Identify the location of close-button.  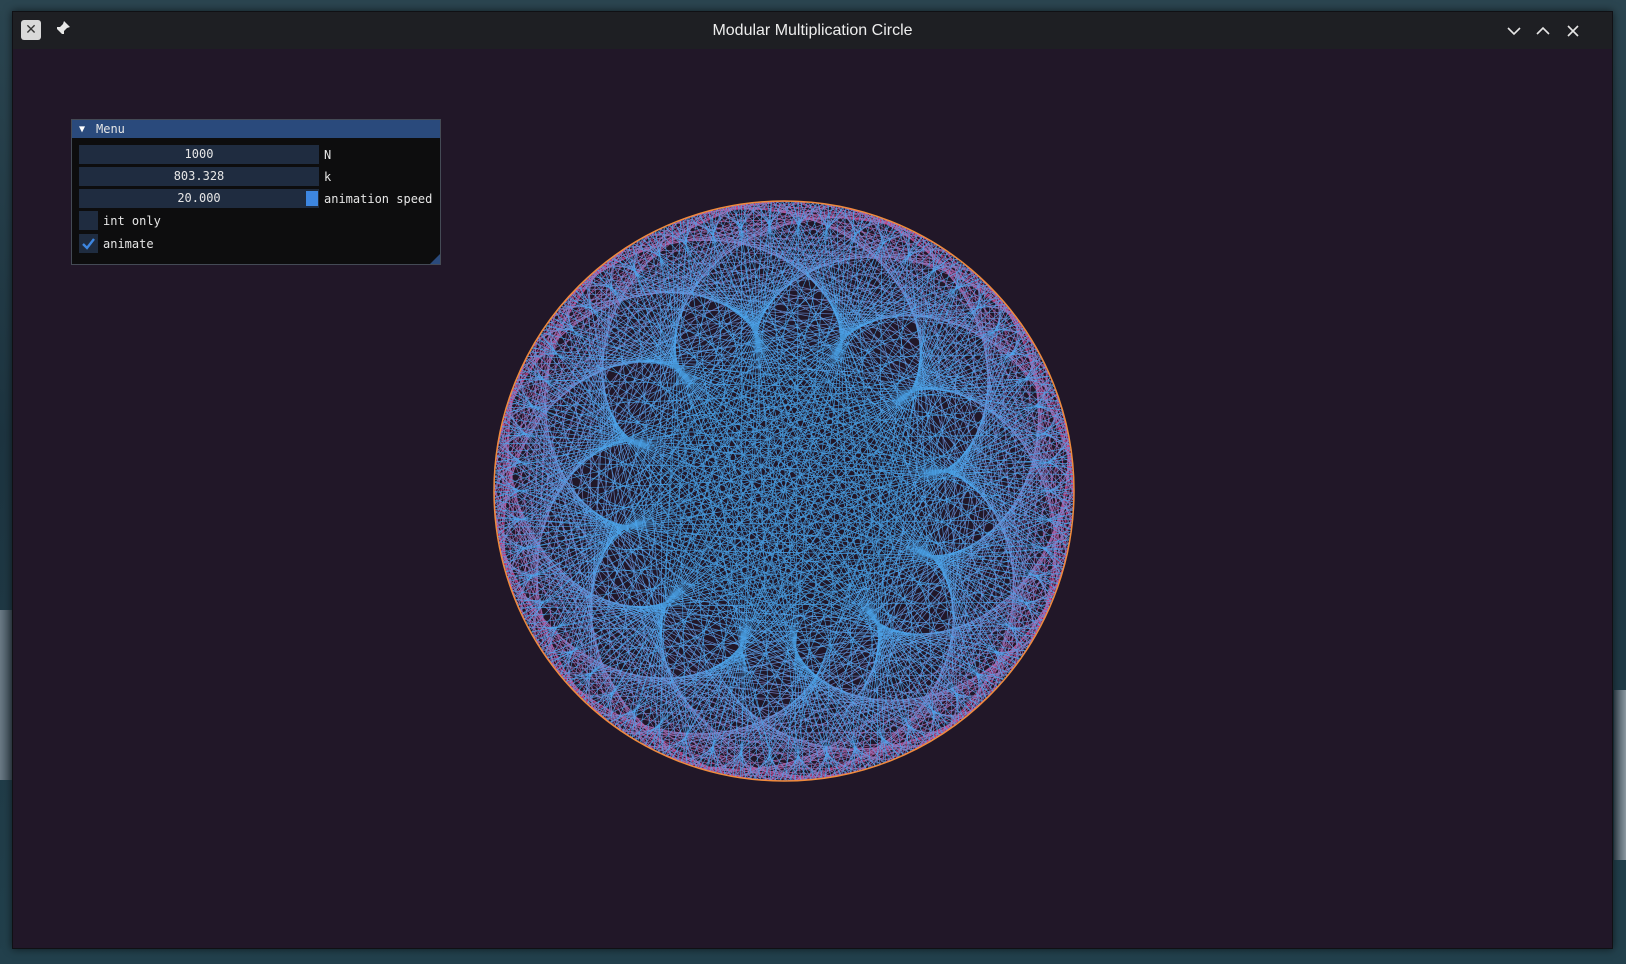
(1573, 31).